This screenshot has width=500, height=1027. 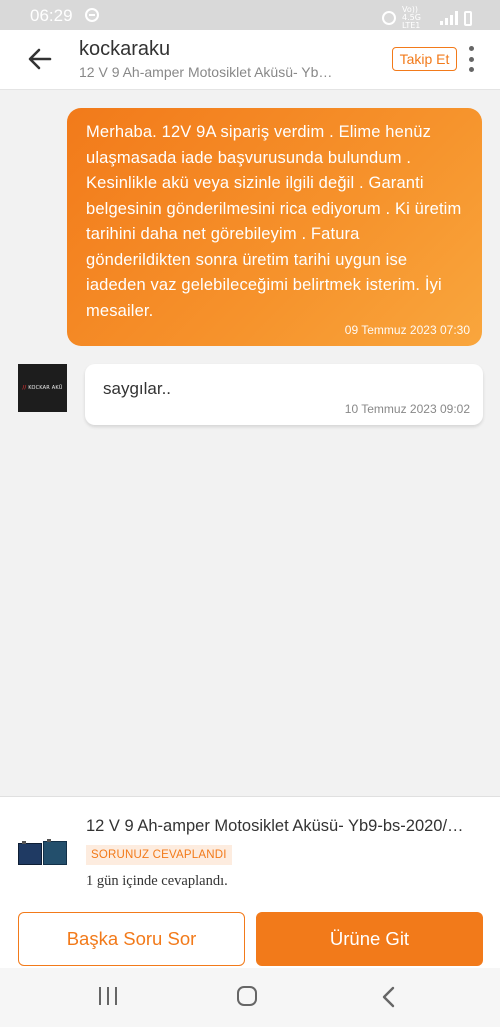 I want to click on recent-apps-icon, so click(x=108, y=996).